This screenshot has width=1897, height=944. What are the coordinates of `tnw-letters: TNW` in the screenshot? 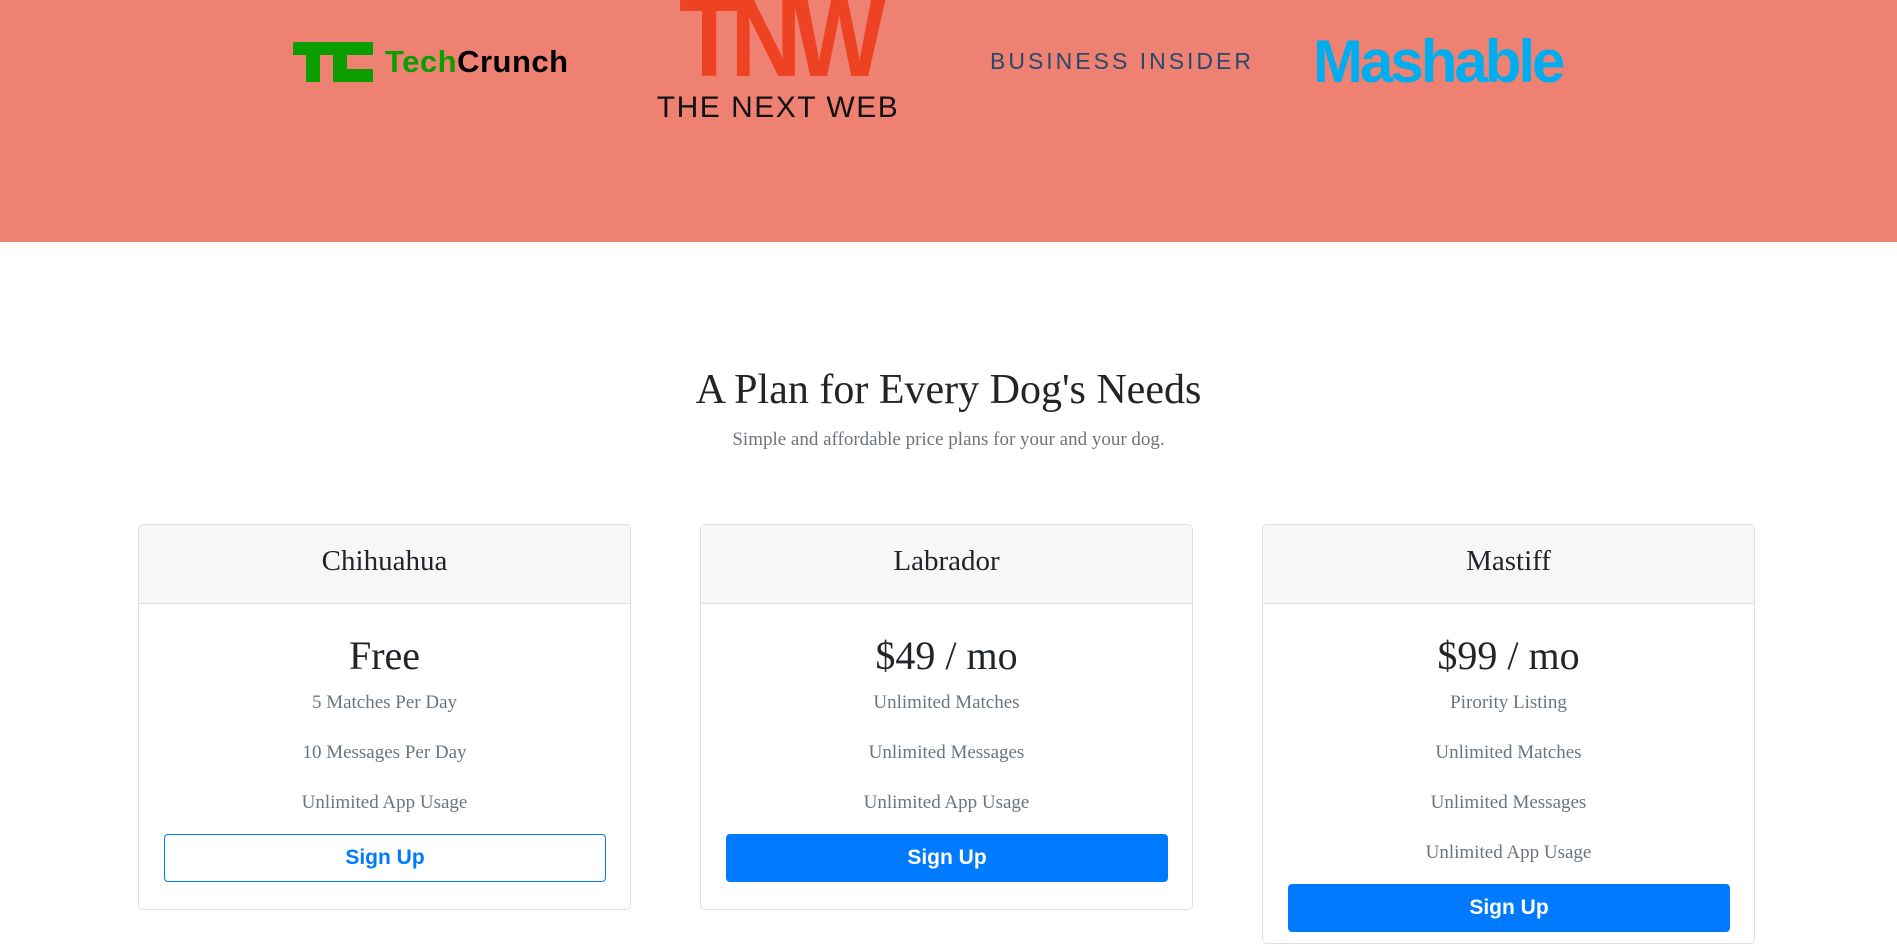 It's located at (782, 50).